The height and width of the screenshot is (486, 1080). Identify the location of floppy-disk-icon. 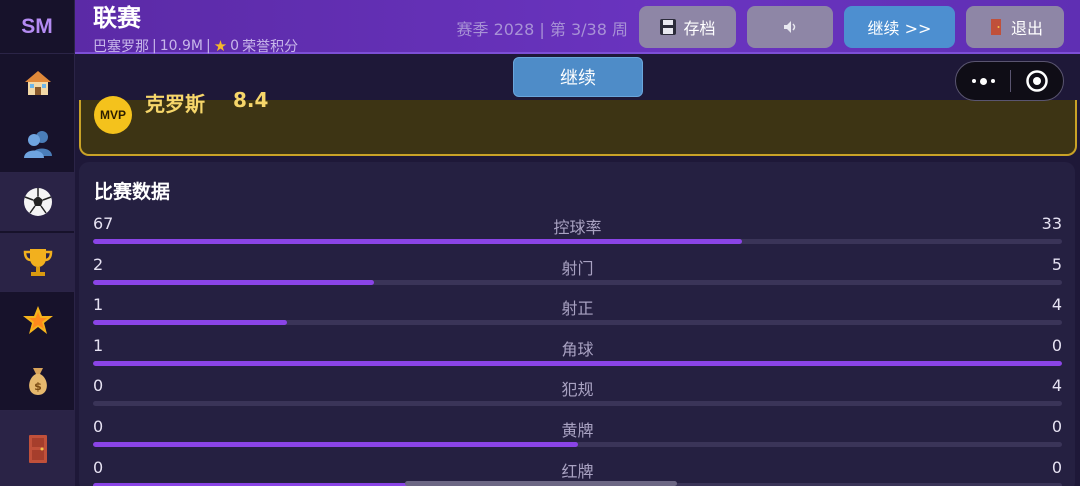
(668, 27).